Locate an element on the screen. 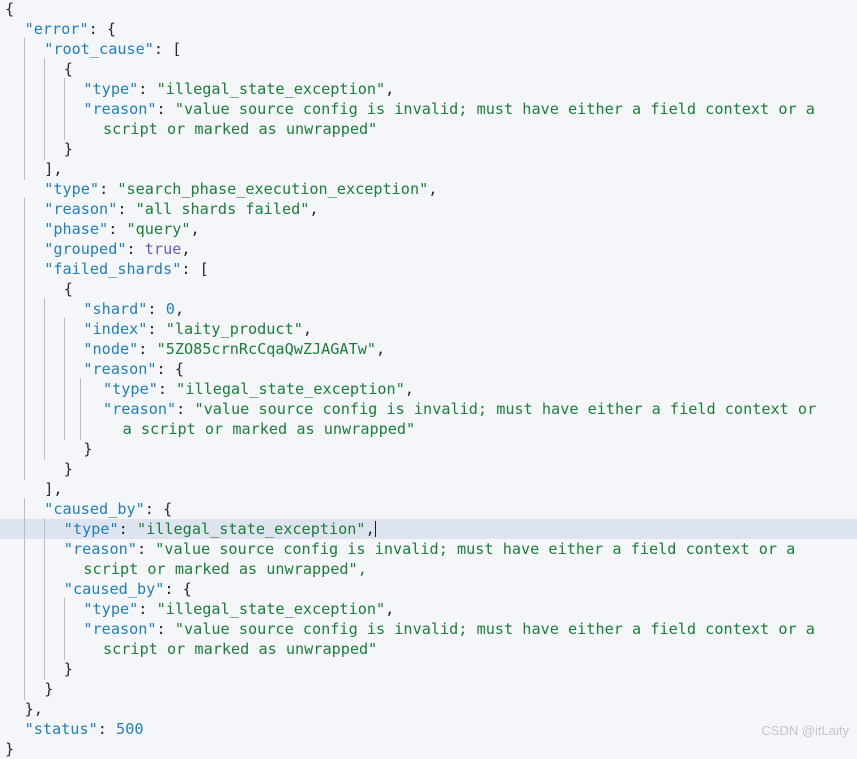 This screenshot has height=759, width=857. code-line: "reason": "all shards failed", is located at coordinates (428, 209).